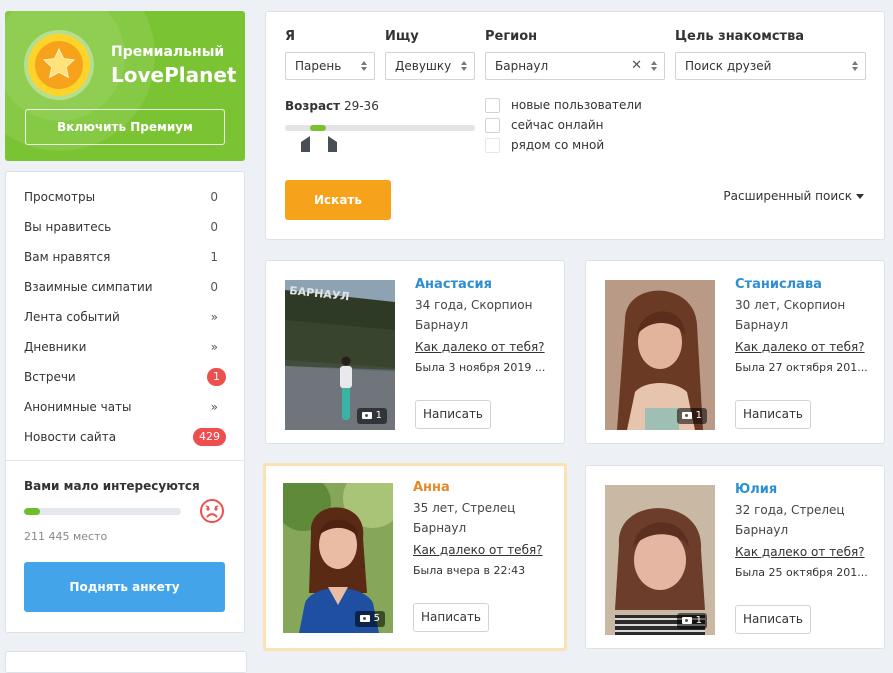 This screenshot has width=893, height=673. I want to click on label-me: Я, so click(290, 36).